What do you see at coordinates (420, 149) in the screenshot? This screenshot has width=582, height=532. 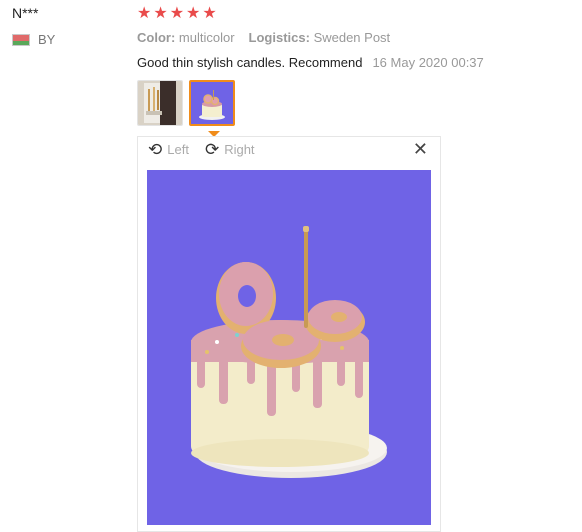 I see `close-icon: ✕` at bounding box center [420, 149].